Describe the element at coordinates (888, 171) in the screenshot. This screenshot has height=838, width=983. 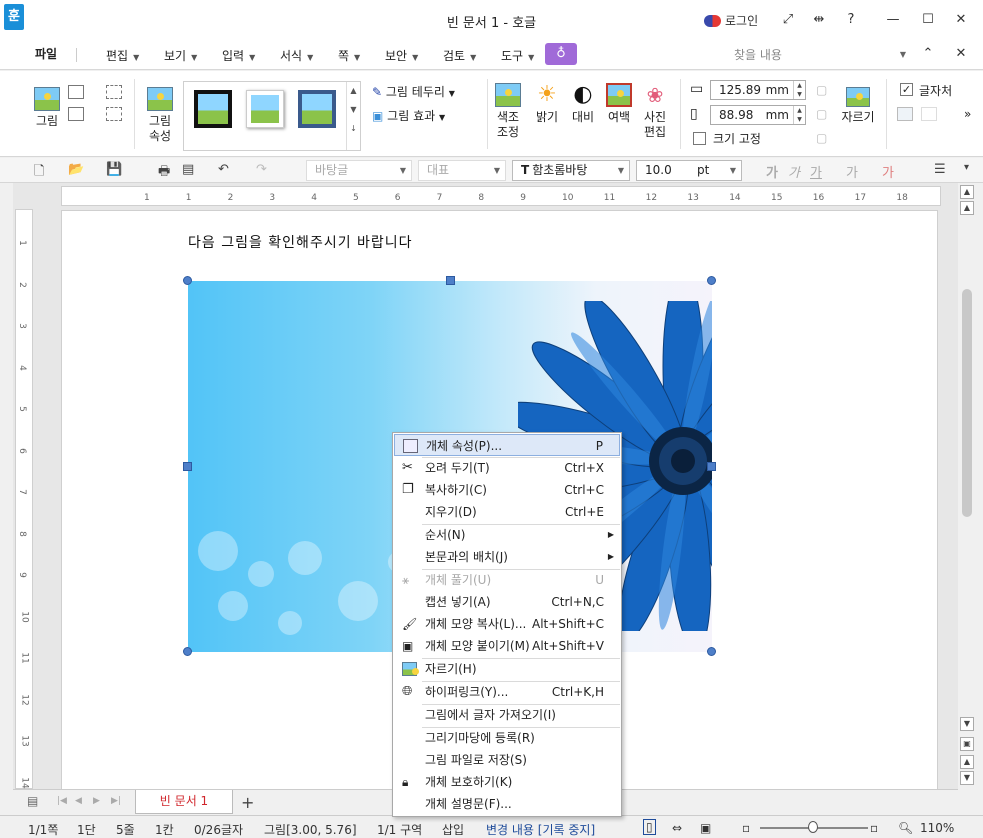
I see `font-color-button: 가` at that location.